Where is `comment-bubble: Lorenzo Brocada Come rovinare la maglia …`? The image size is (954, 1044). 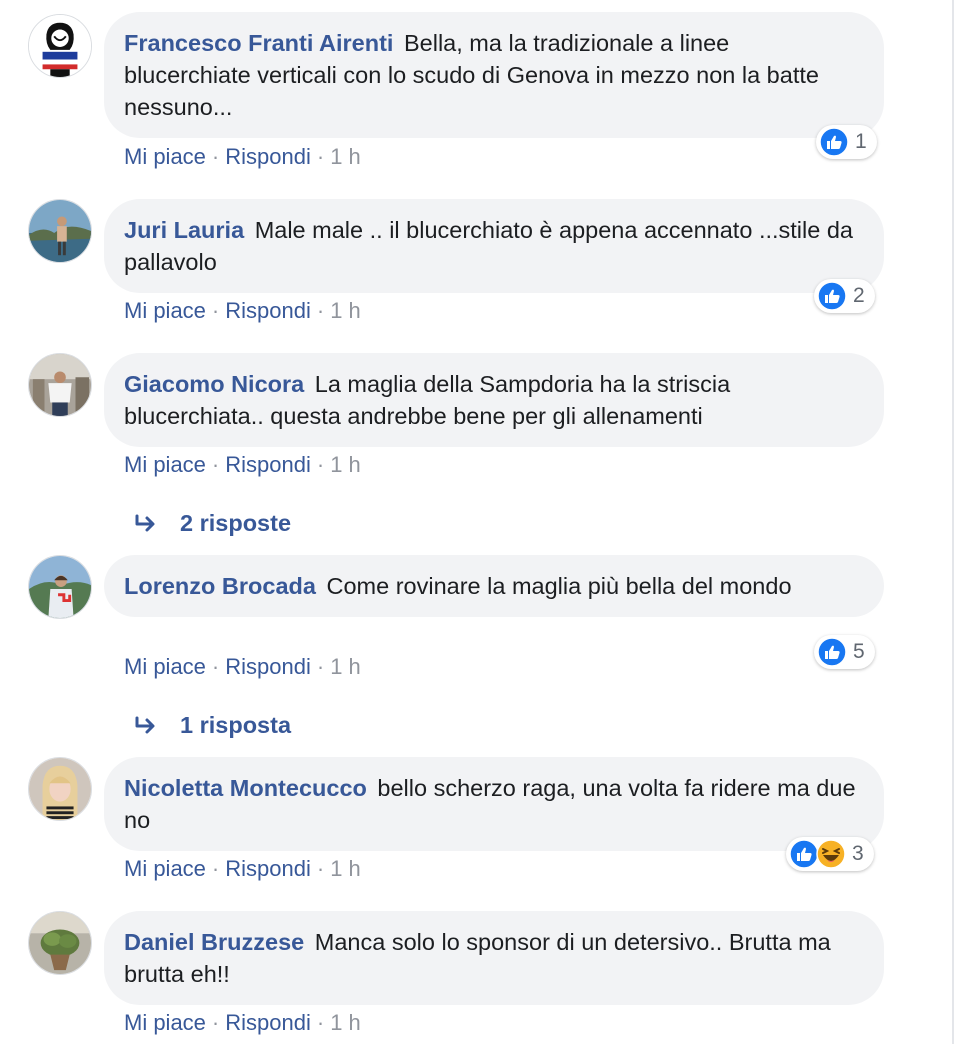
comment-bubble: Lorenzo Brocada Come rovinare la maglia … is located at coordinates (494, 586).